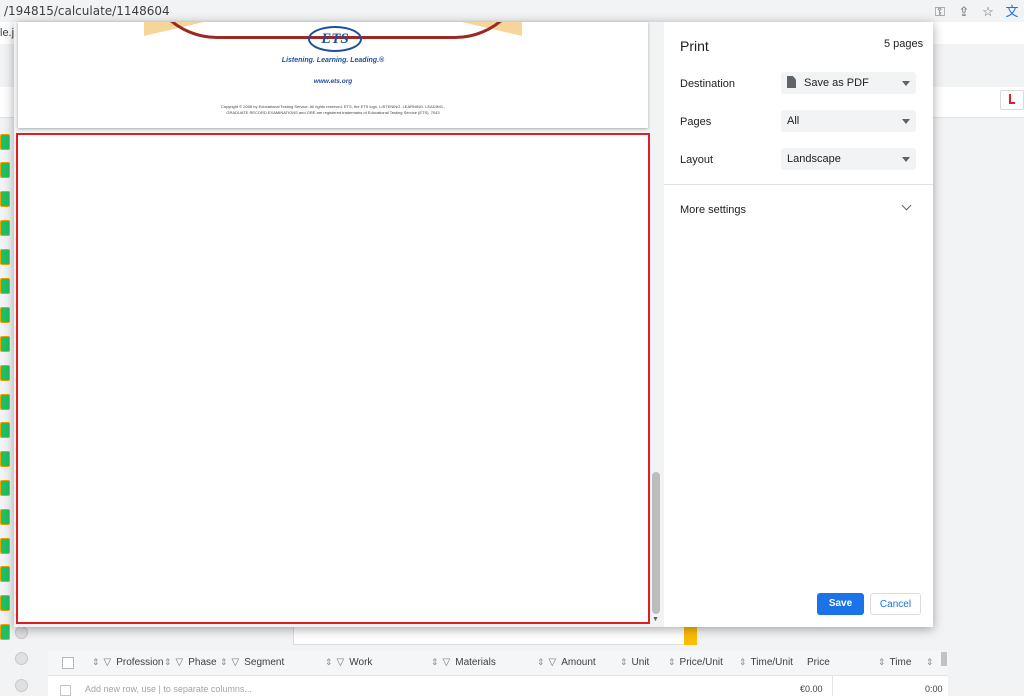  What do you see at coordinates (708, 84) in the screenshot?
I see `destination-label: Destination` at bounding box center [708, 84].